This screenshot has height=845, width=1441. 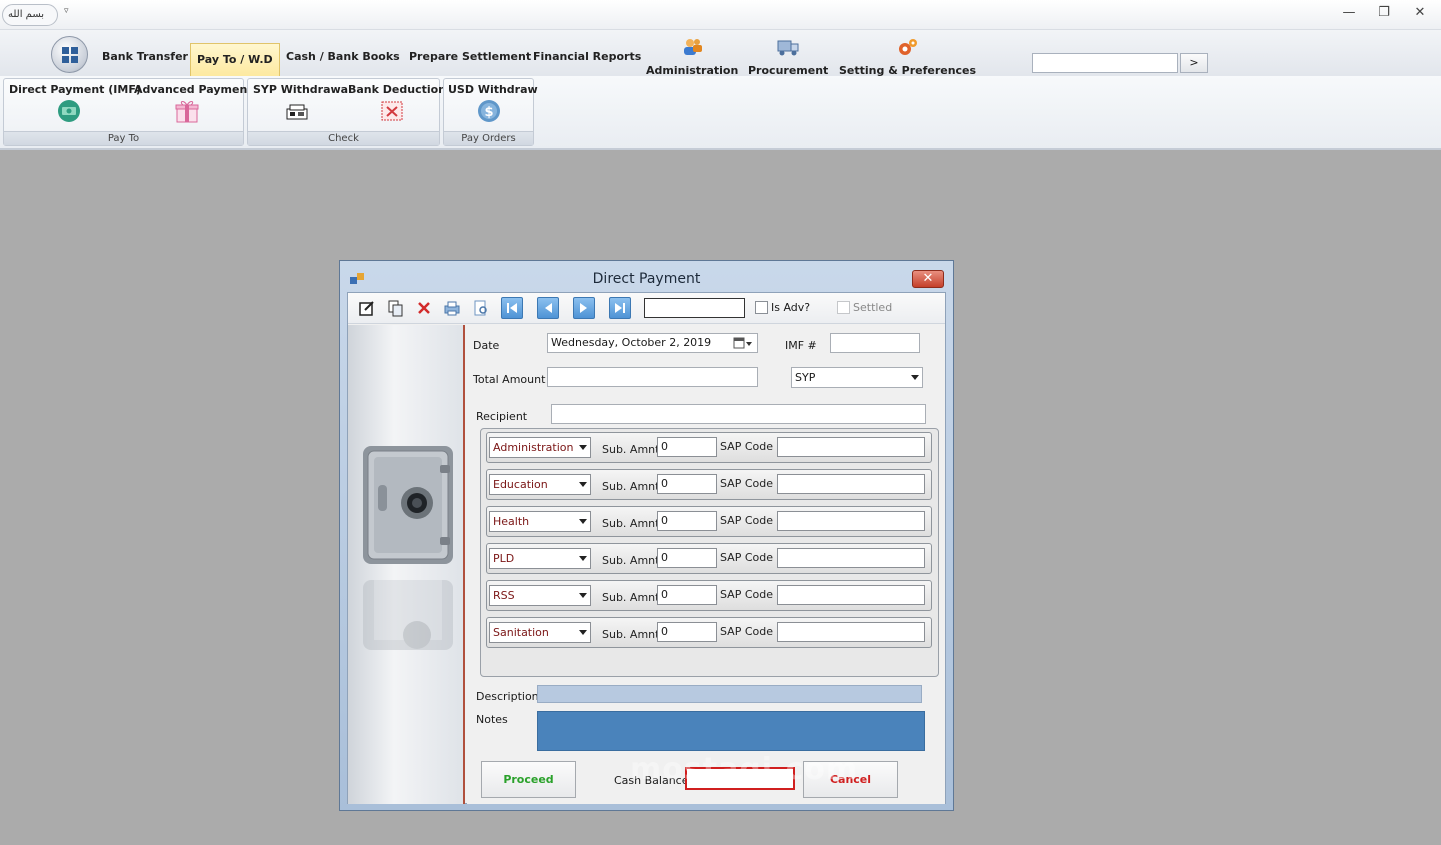 What do you see at coordinates (424, 308) in the screenshot?
I see `delete-icon` at bounding box center [424, 308].